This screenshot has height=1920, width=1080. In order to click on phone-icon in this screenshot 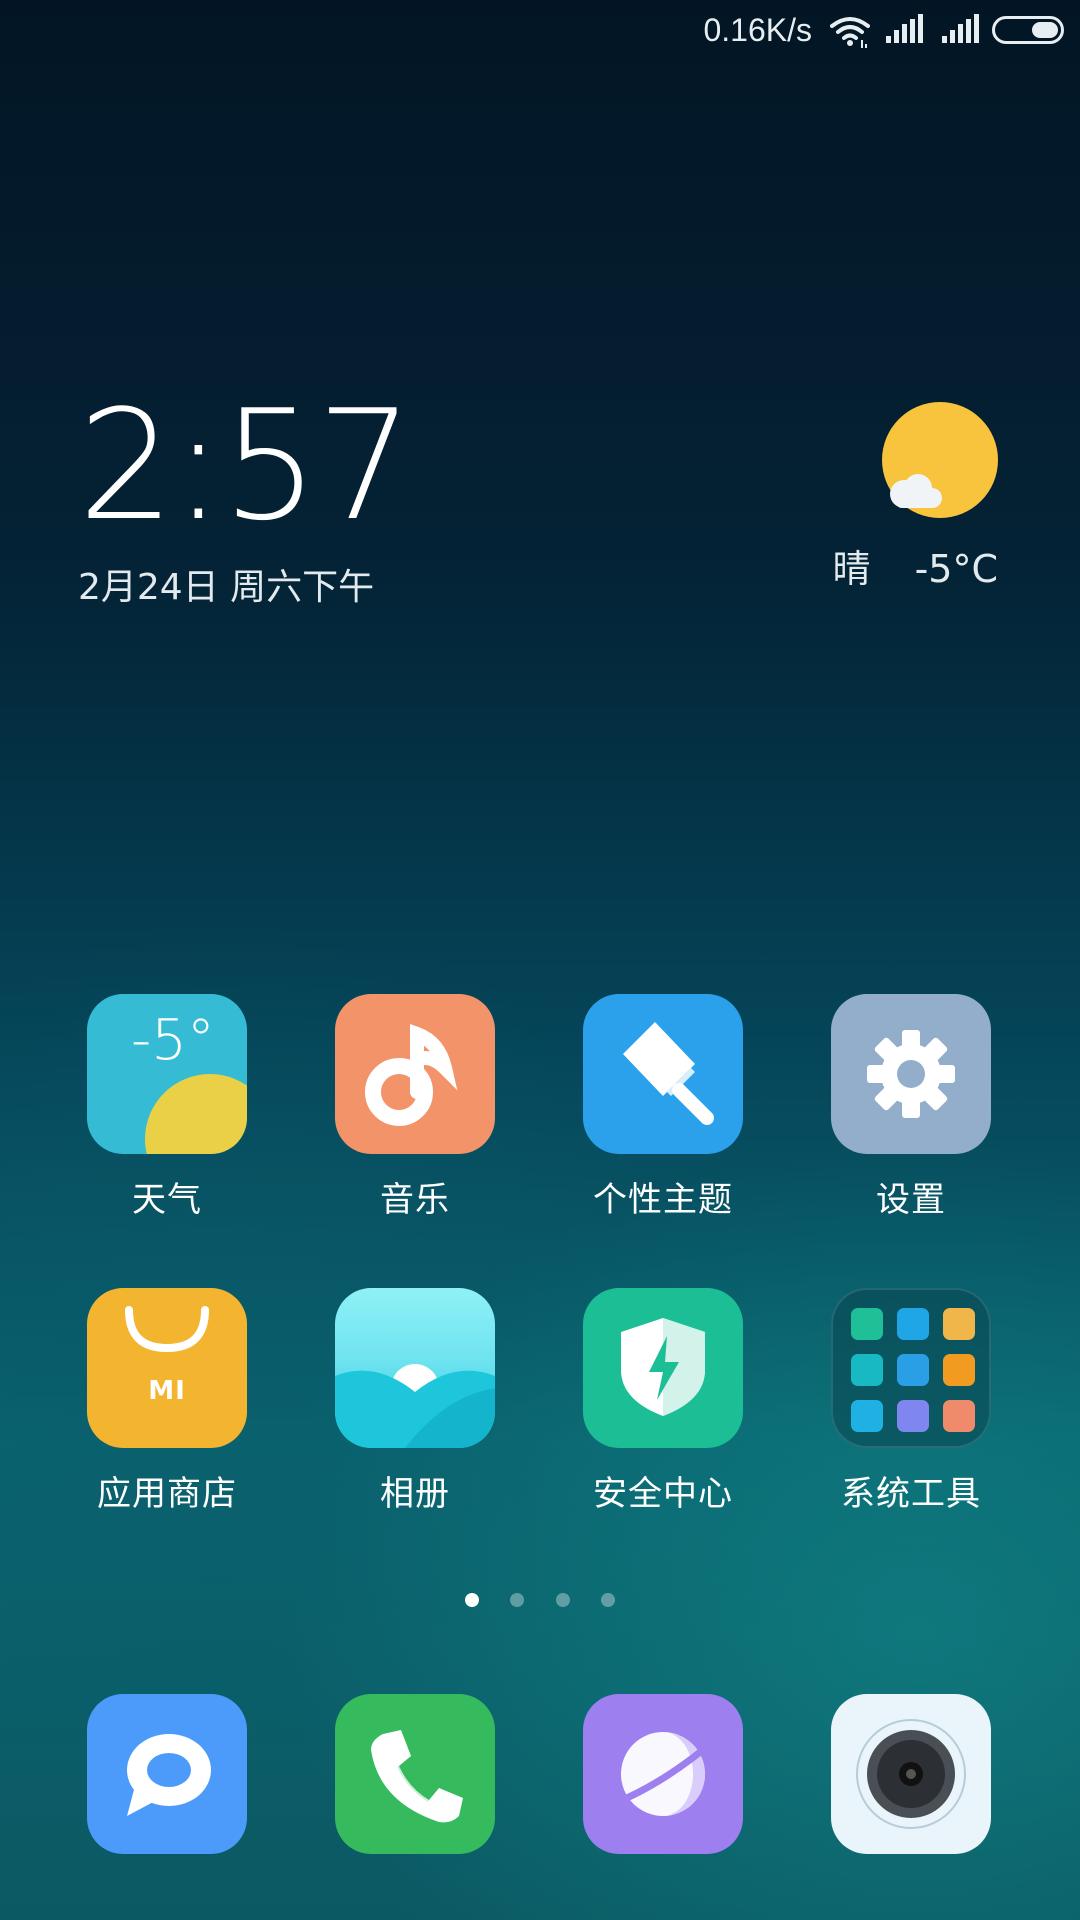, I will do `click(415, 1774)`.